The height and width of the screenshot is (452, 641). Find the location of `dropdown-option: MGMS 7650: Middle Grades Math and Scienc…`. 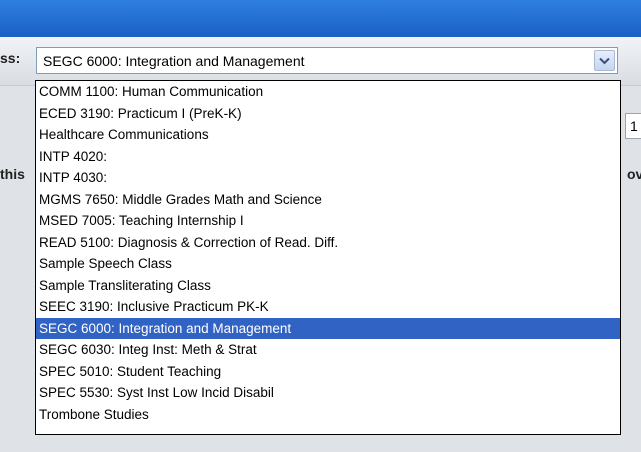

dropdown-option: MGMS 7650: Middle Grades Math and Scienc… is located at coordinates (328, 200).